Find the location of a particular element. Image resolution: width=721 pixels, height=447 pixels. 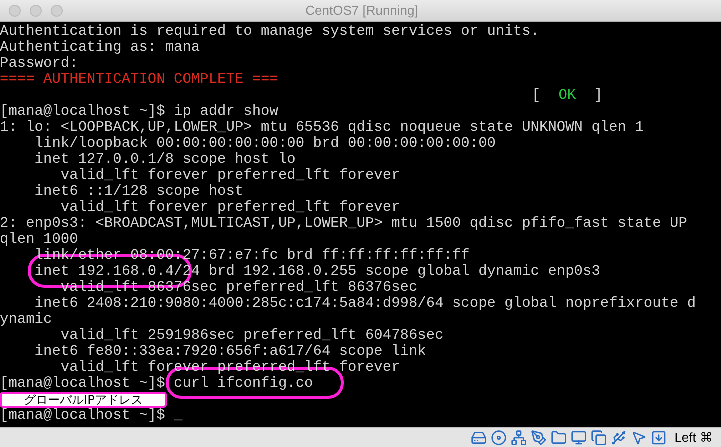

window-title: CentOS7 [Running] is located at coordinates (362, 11).